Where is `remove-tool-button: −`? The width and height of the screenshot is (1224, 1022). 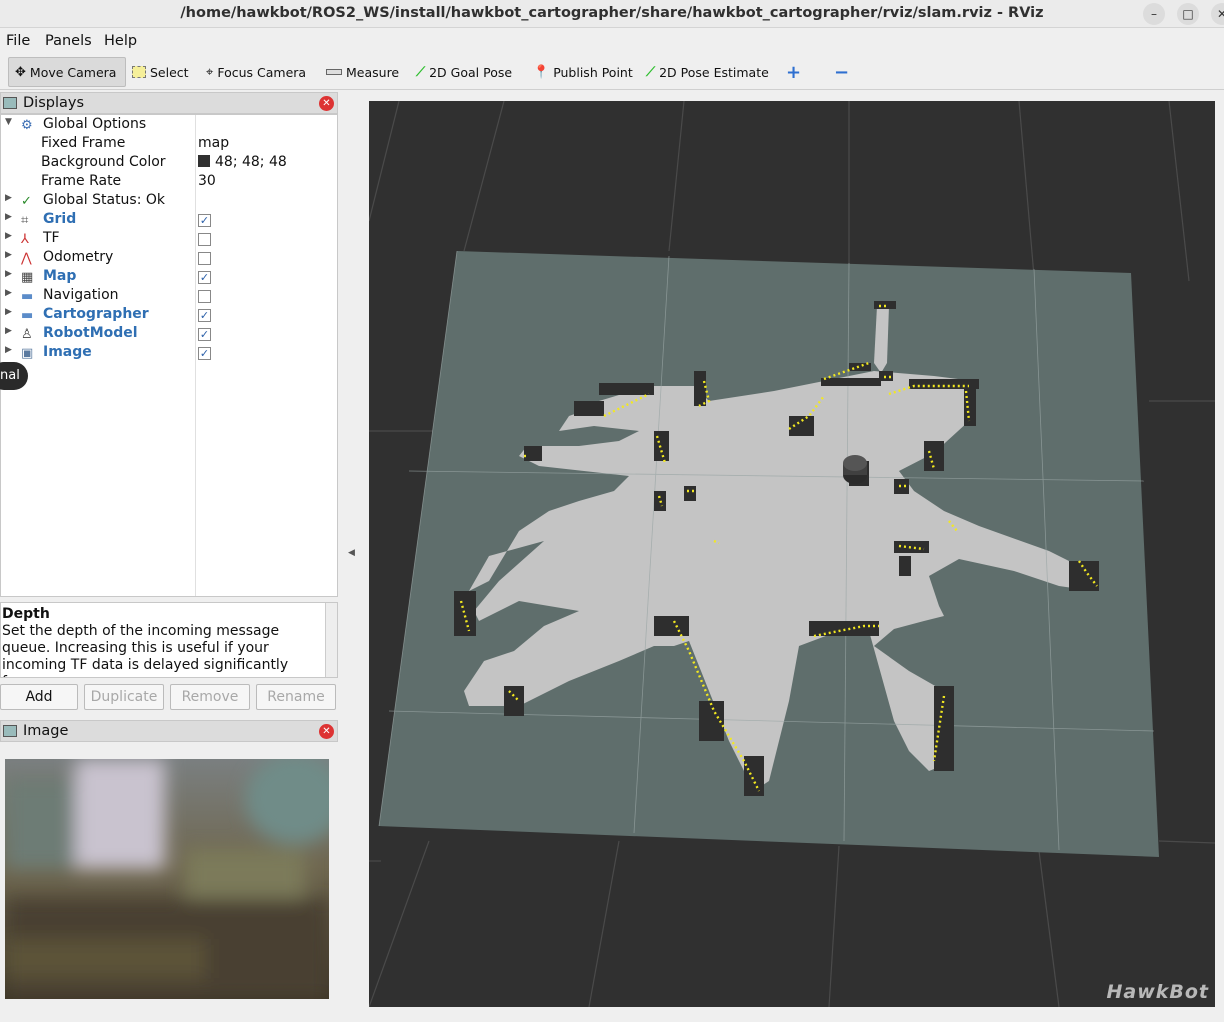 remove-tool-button: − is located at coordinates (841, 72).